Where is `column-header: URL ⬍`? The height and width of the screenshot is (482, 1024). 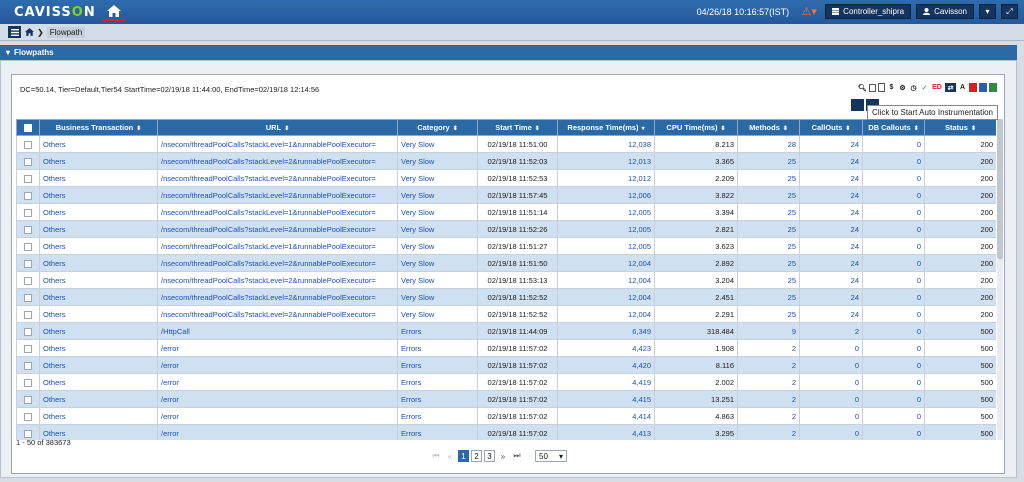 column-header: URL ⬍ is located at coordinates (277, 127).